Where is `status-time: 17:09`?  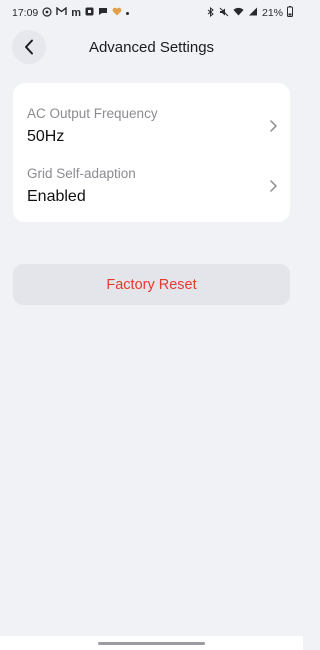 status-time: 17:09 is located at coordinates (25, 13).